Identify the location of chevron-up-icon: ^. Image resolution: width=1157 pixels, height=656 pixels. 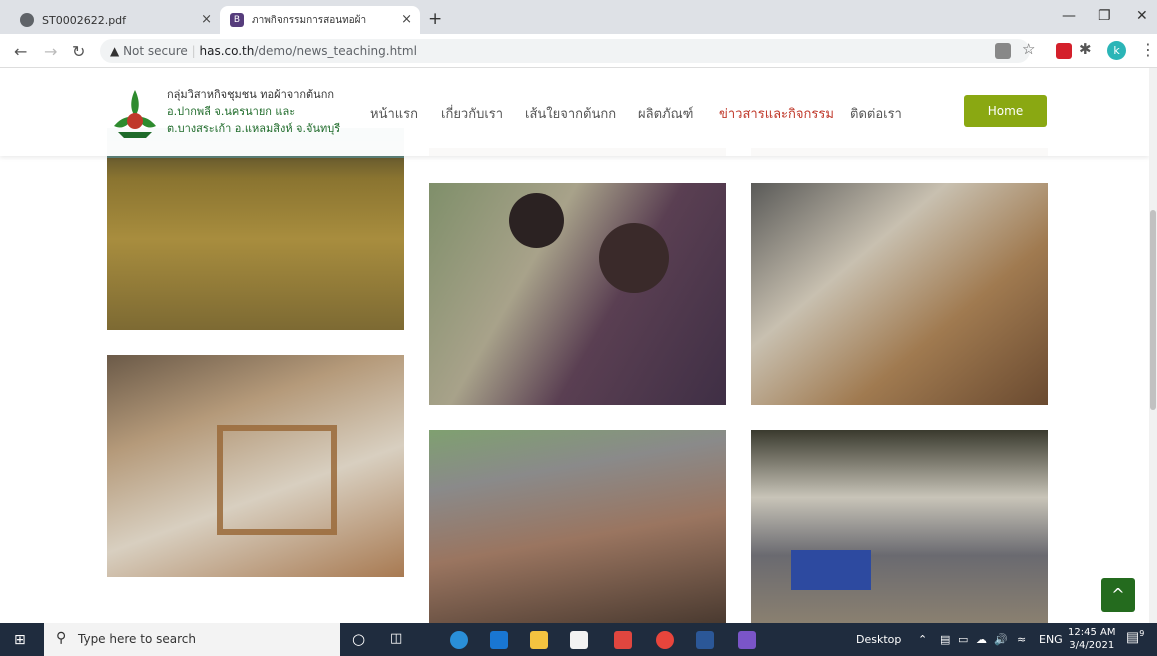
(1118, 594).